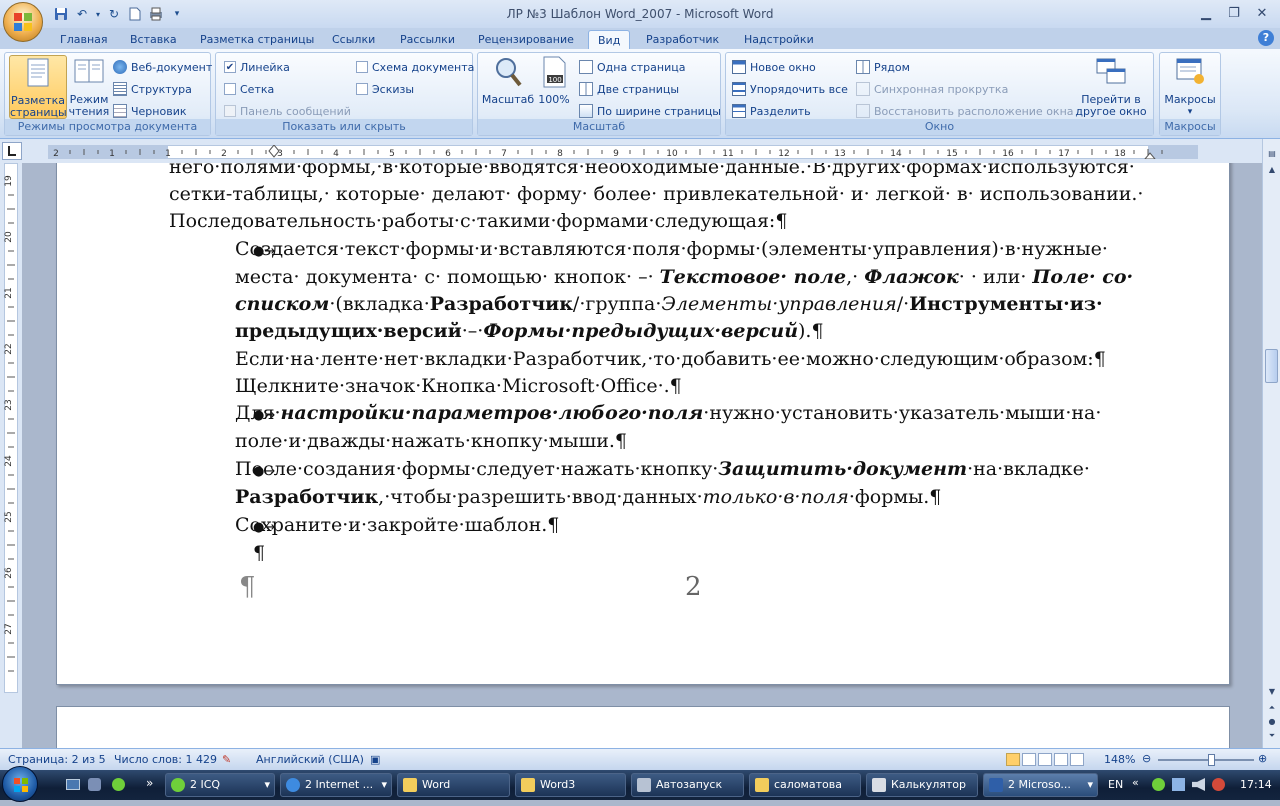  I want to click on taskbar-item-microsoft-word: 2 Microso... ▾, so click(1040, 785).